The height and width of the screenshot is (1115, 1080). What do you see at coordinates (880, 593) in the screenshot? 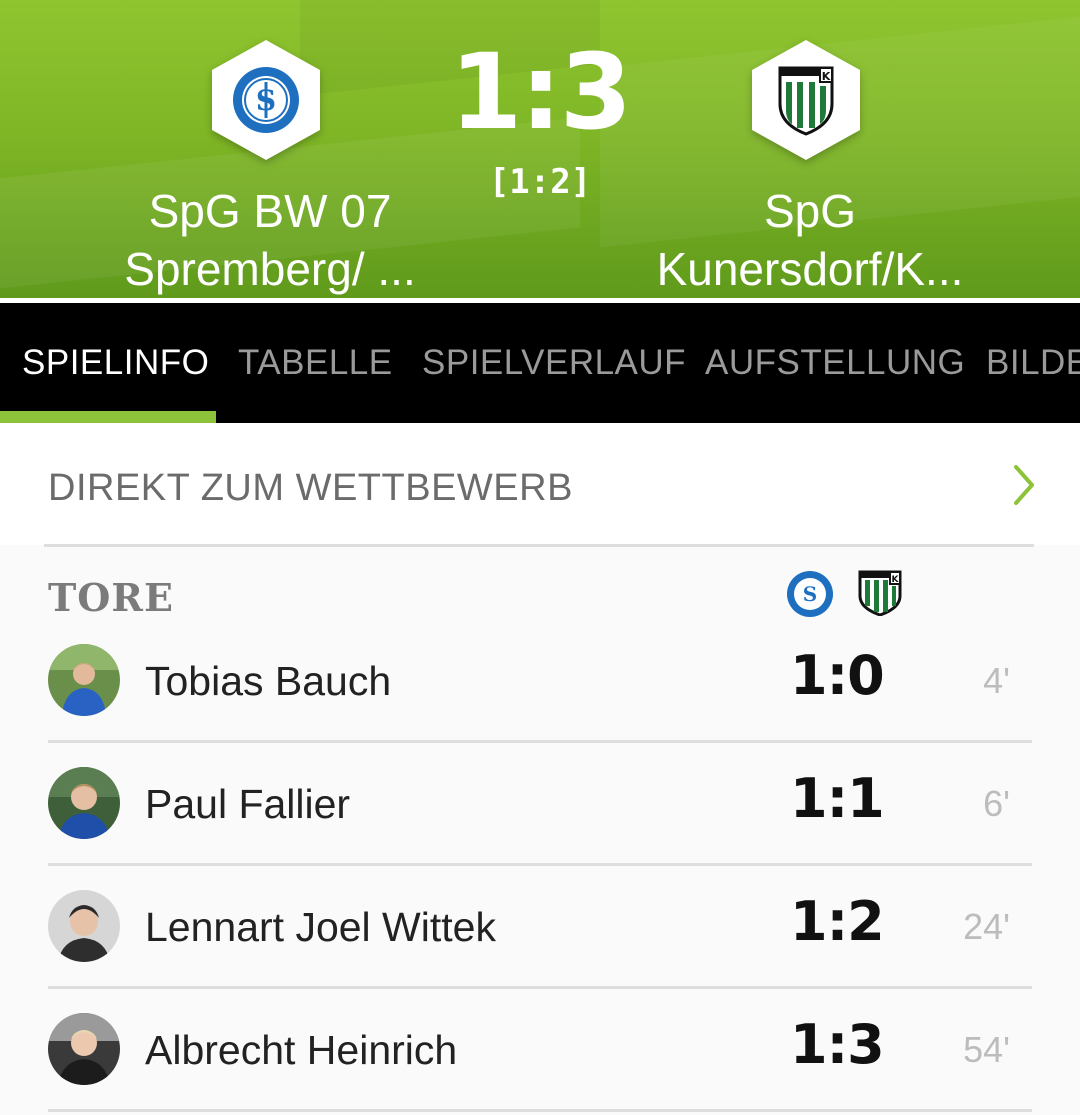
I see `away-team-mini-crest-icon: K` at bounding box center [880, 593].